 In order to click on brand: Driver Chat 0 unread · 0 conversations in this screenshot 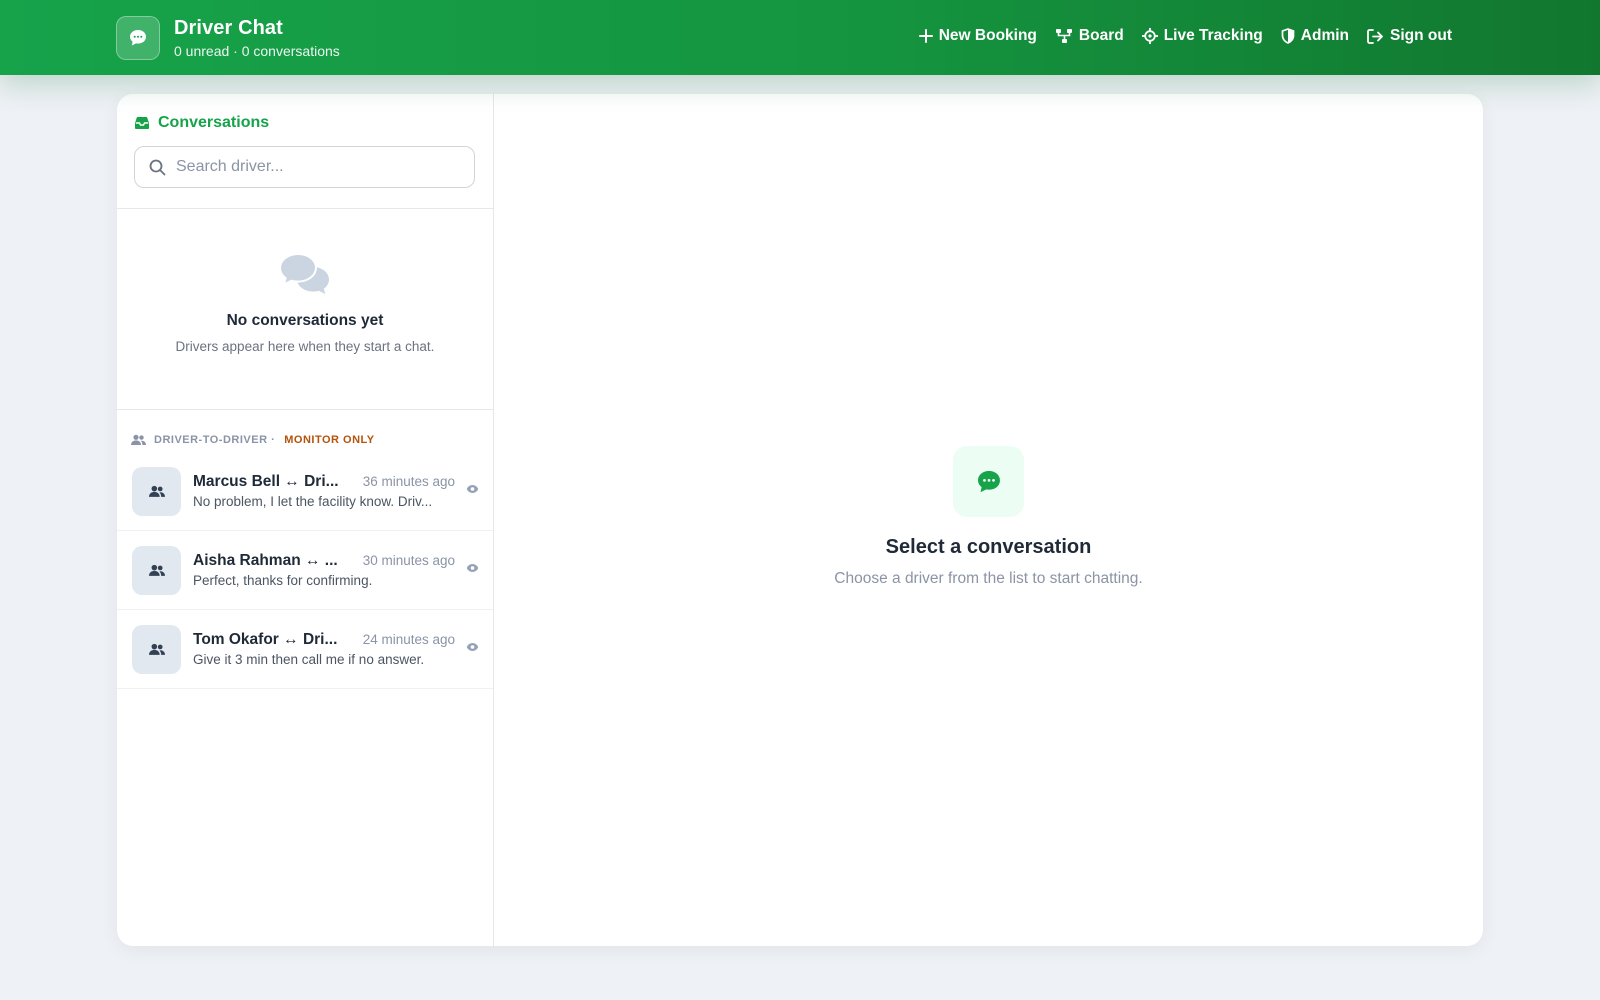, I will do `click(228, 38)`.